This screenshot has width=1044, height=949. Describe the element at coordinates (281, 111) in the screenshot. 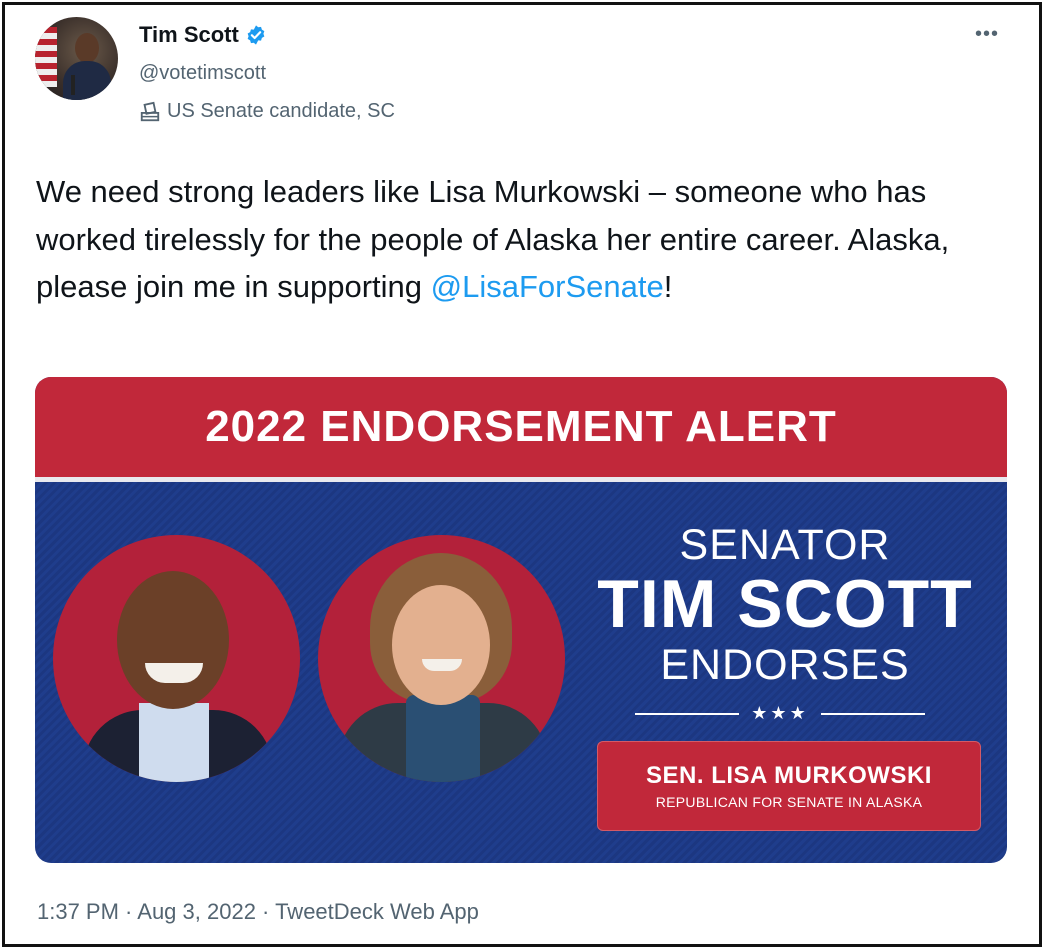

I see `author-label: US Senate candidate, SC` at that location.